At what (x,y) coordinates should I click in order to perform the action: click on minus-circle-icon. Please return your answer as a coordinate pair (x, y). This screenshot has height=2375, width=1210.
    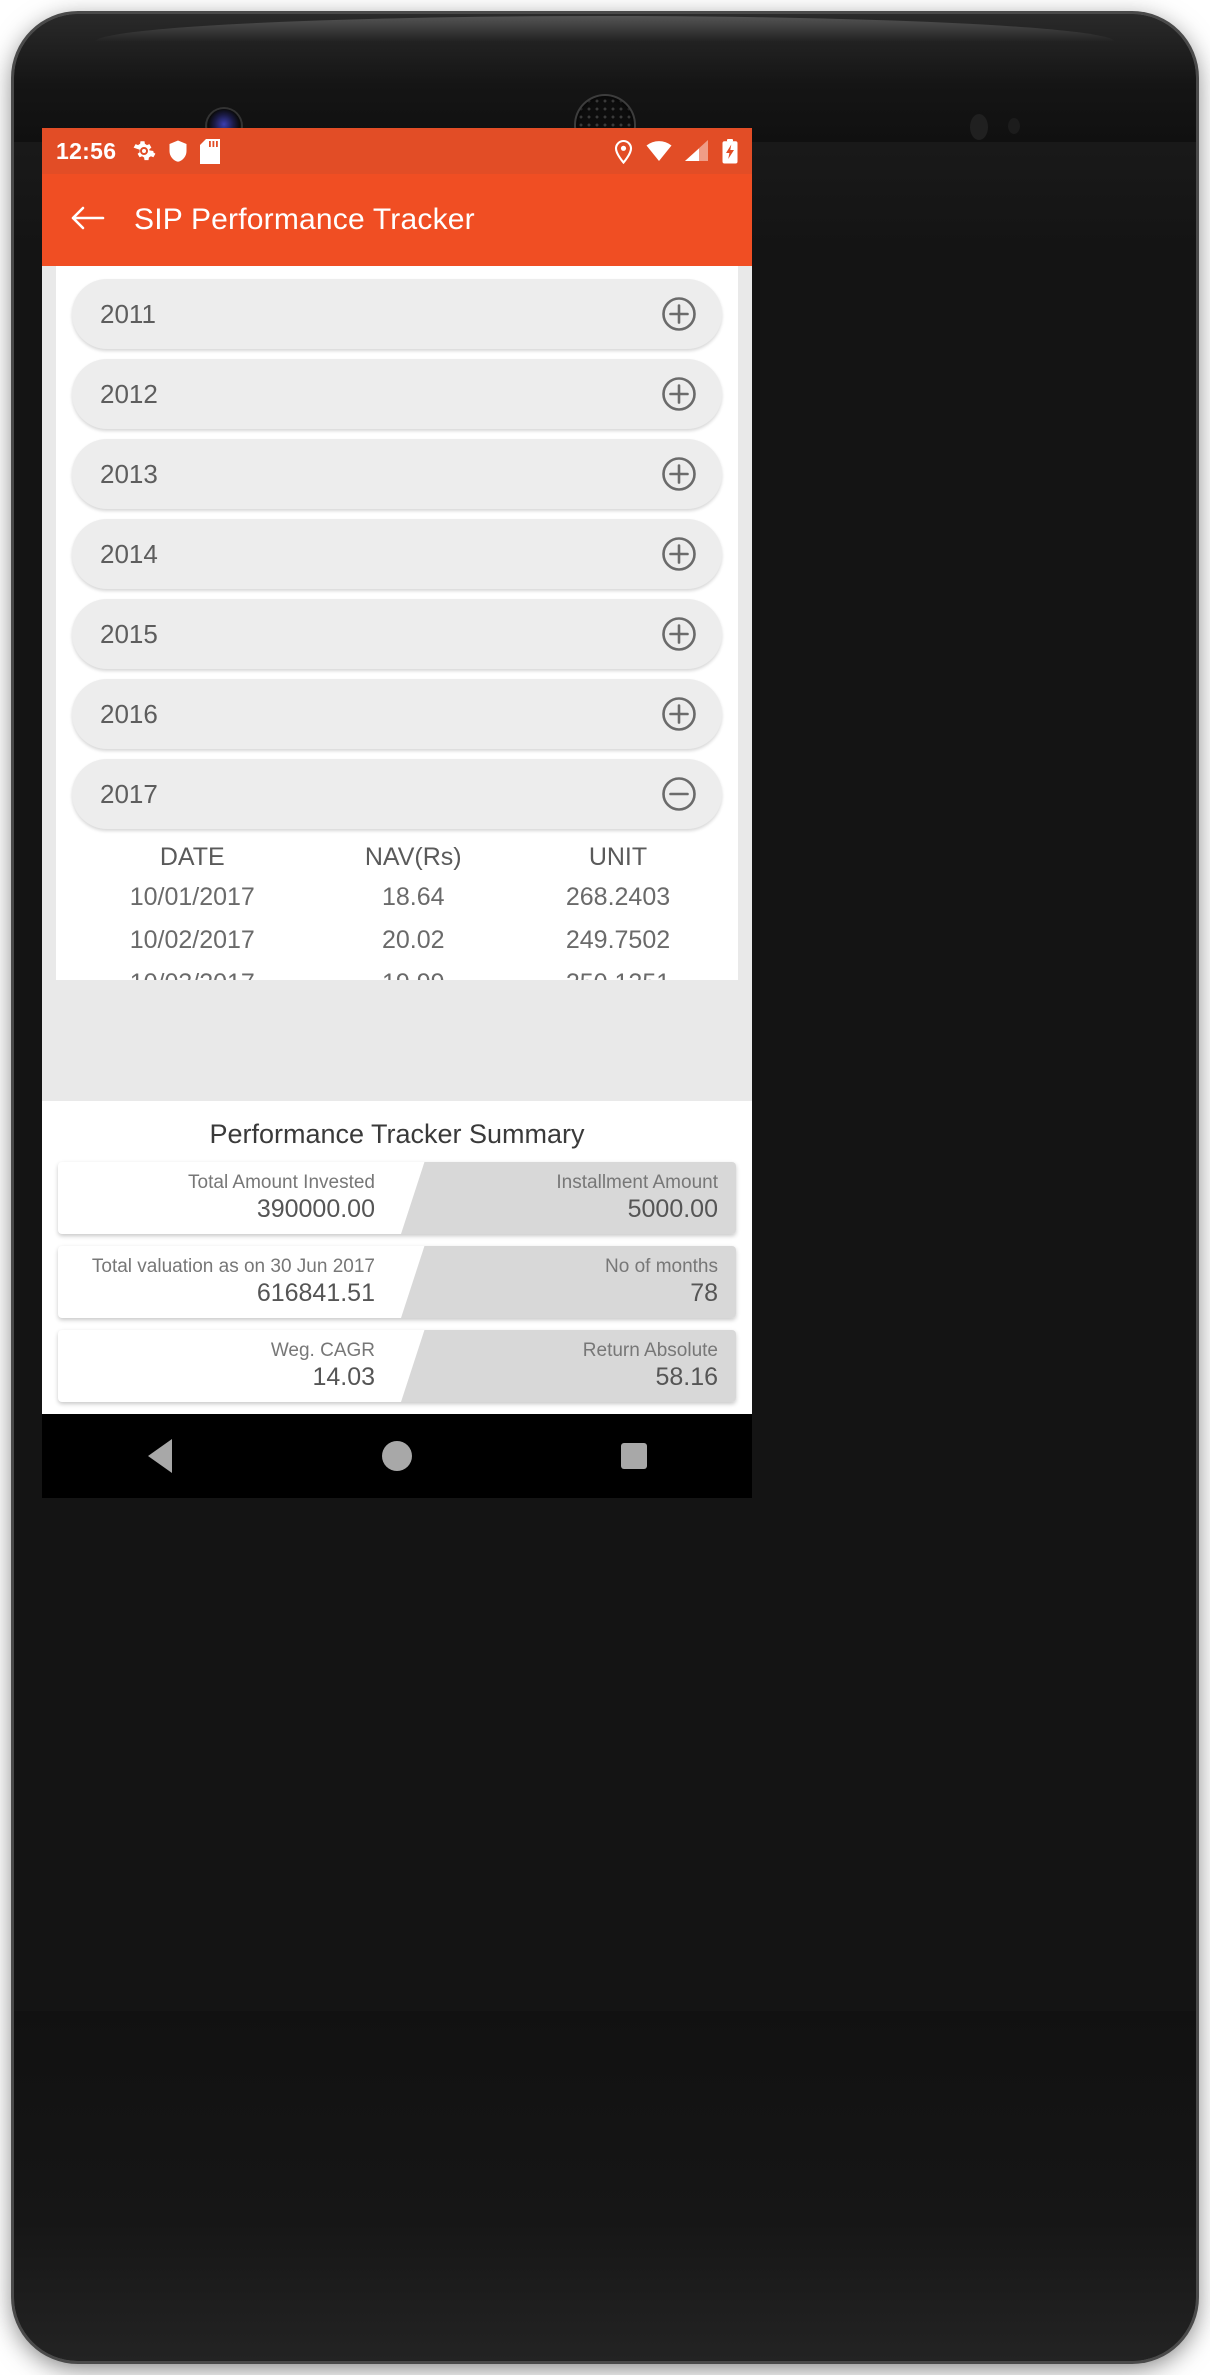
    Looking at the image, I should click on (679, 794).